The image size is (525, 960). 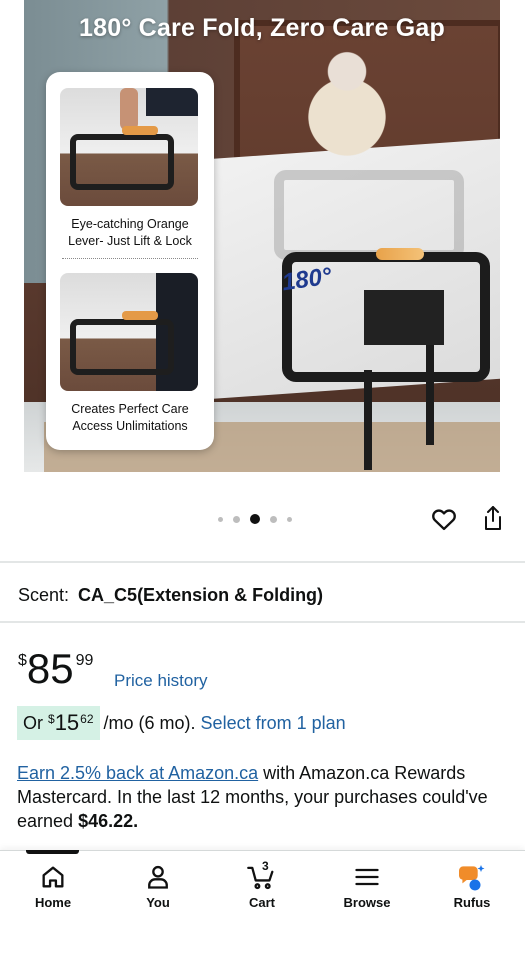 I want to click on care-access-photo, so click(x=129, y=332).